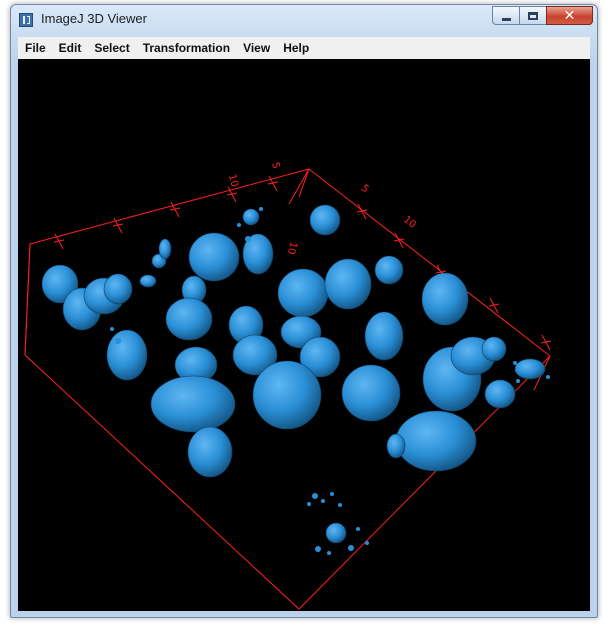  What do you see at coordinates (304, 20) in the screenshot?
I see `title-bar: ImageJ 3D Viewer ✕` at bounding box center [304, 20].